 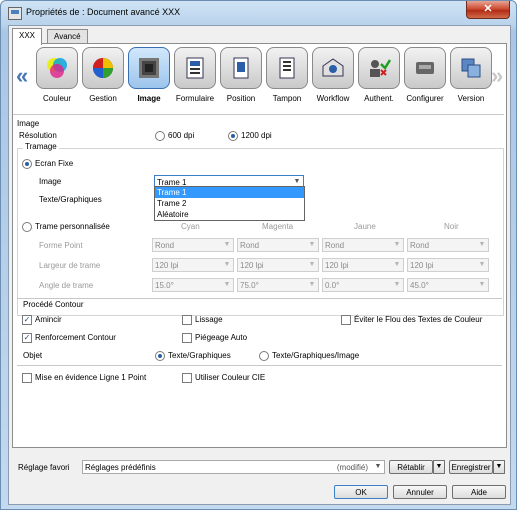 What do you see at coordinates (471, 98) in the screenshot?
I see `iconbar-label: Version` at bounding box center [471, 98].